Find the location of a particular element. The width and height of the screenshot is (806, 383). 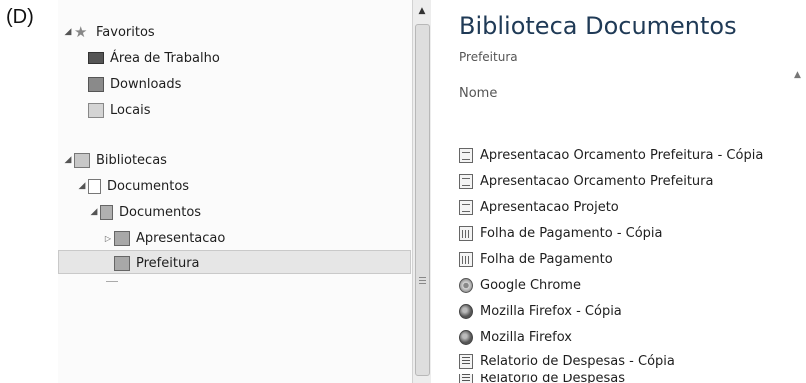

file-name: Folha de Pagamento is located at coordinates (546, 259).